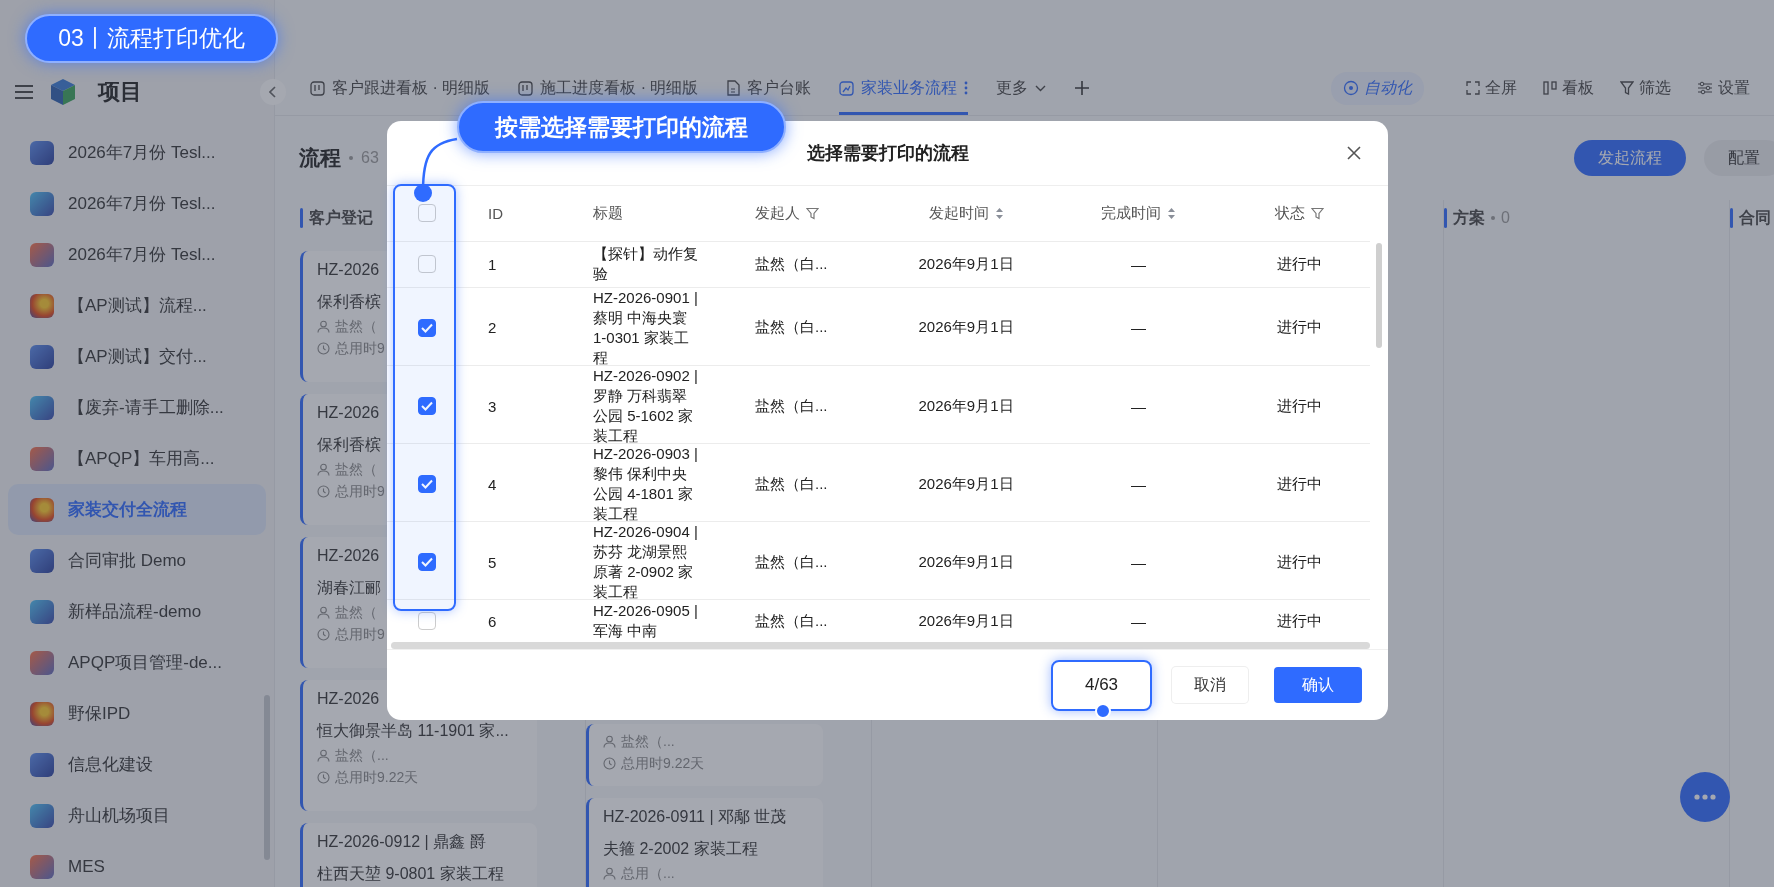  What do you see at coordinates (646, 264) in the screenshot?
I see `table-cell: 【探针】动作复验` at bounding box center [646, 264].